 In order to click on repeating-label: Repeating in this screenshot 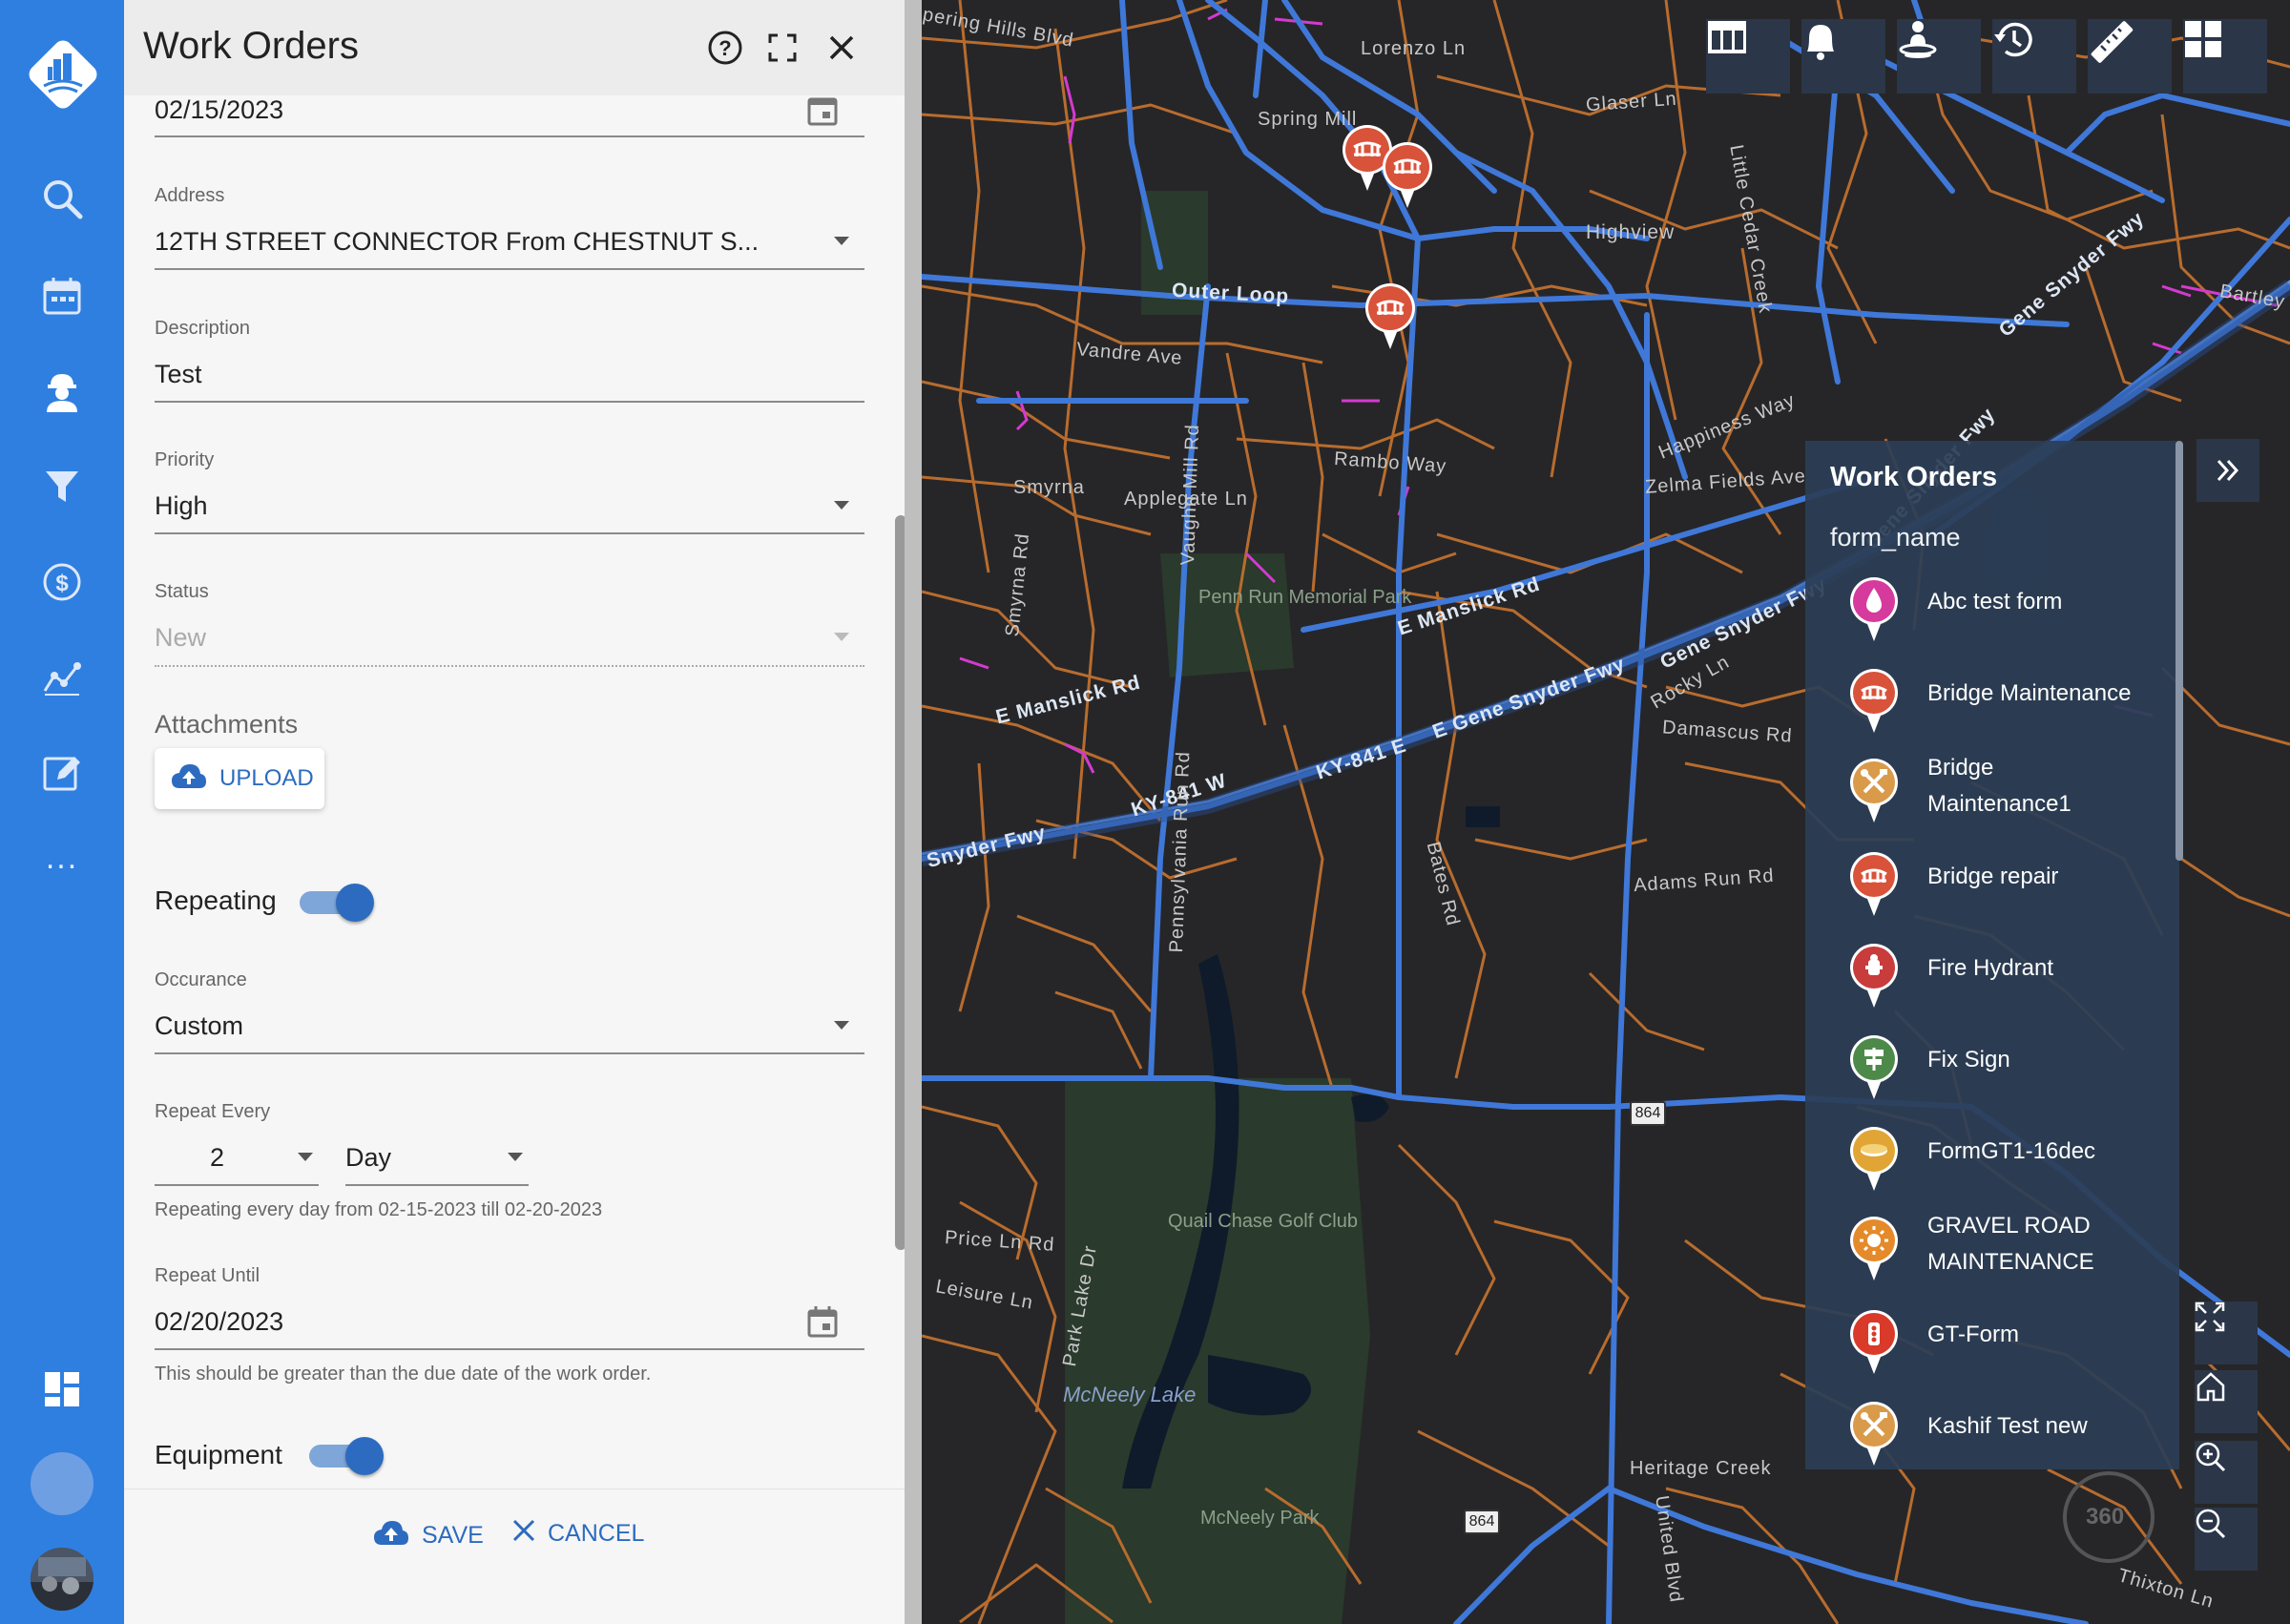, I will do `click(216, 900)`.